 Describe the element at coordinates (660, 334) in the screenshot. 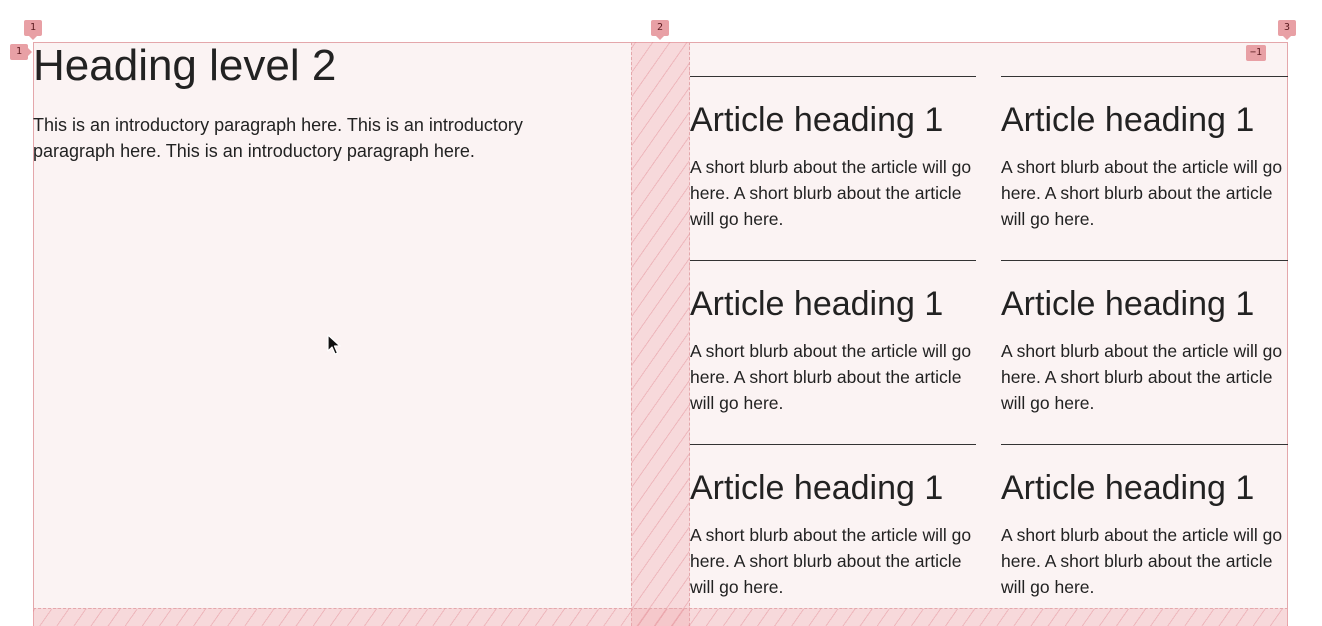

I see `column-gap-overlay` at that location.